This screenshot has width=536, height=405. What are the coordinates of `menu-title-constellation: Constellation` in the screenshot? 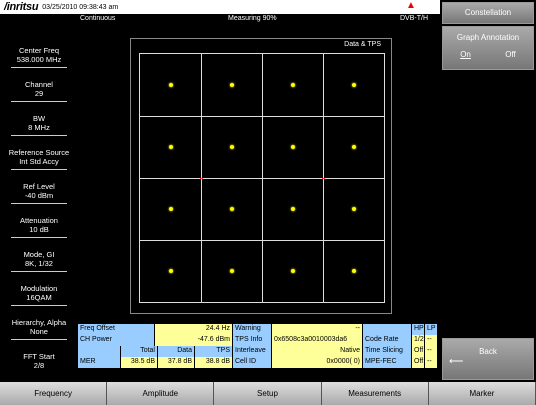 It's located at (488, 13).